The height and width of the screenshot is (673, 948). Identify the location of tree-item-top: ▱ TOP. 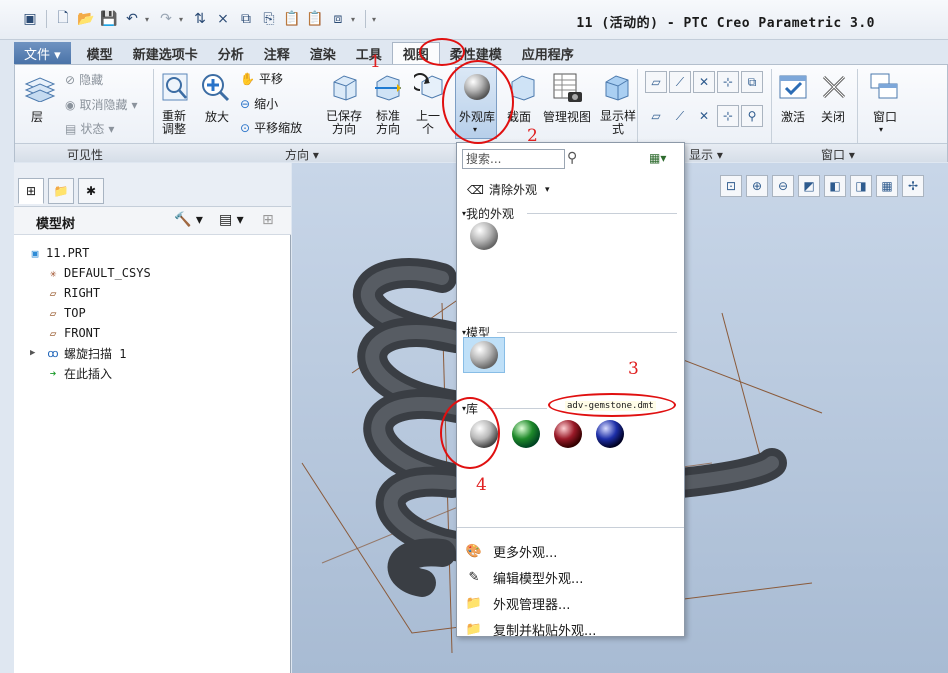
(88, 313).